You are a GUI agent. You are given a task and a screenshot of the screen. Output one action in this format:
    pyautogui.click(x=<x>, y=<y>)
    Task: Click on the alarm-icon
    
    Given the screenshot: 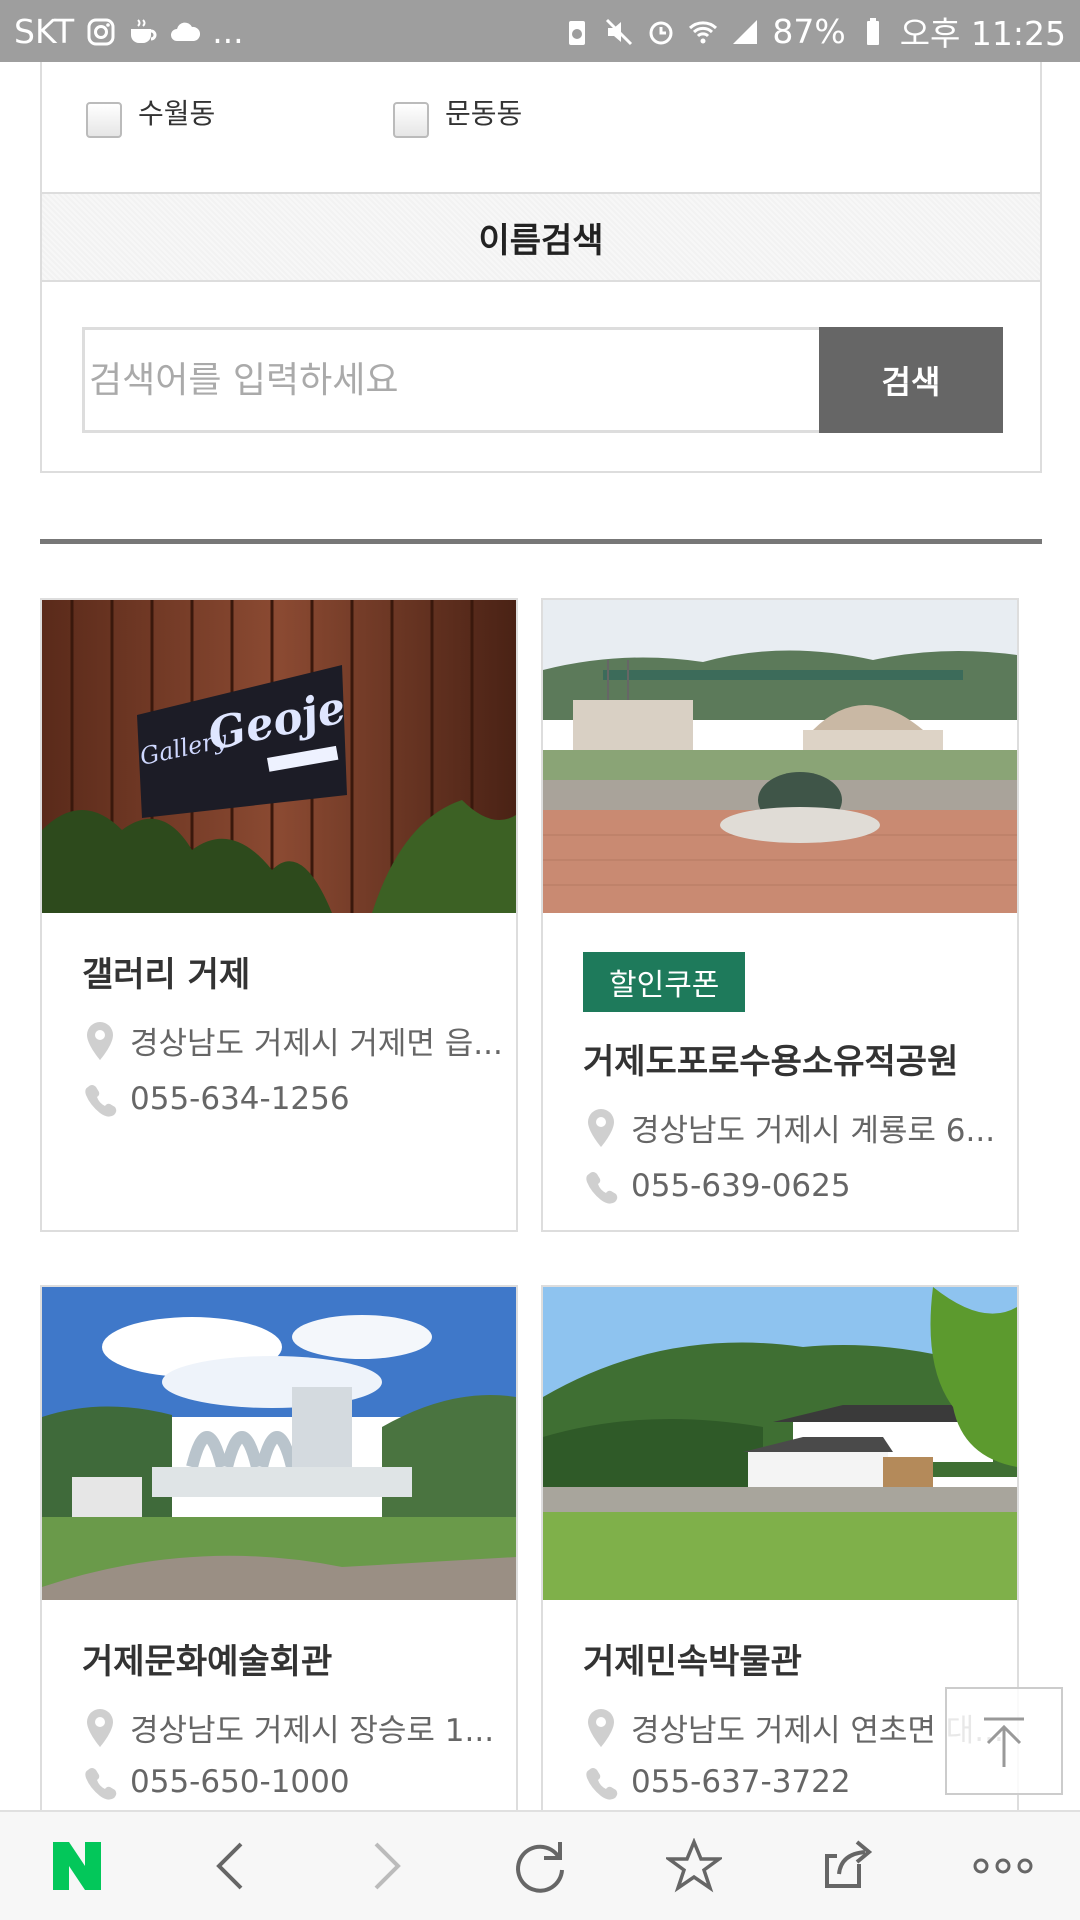 What is the action you would take?
    pyautogui.click(x=661, y=31)
    